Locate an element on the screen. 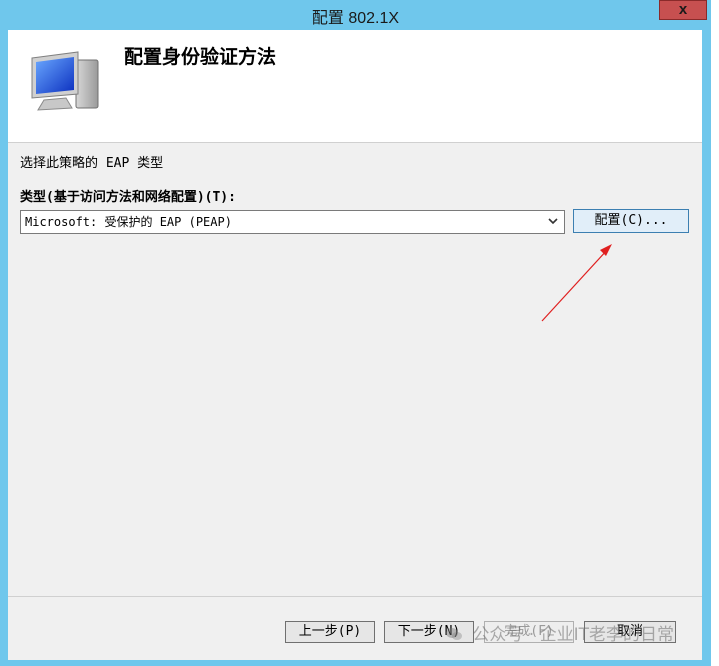  footer-divider is located at coordinates (355, 596).